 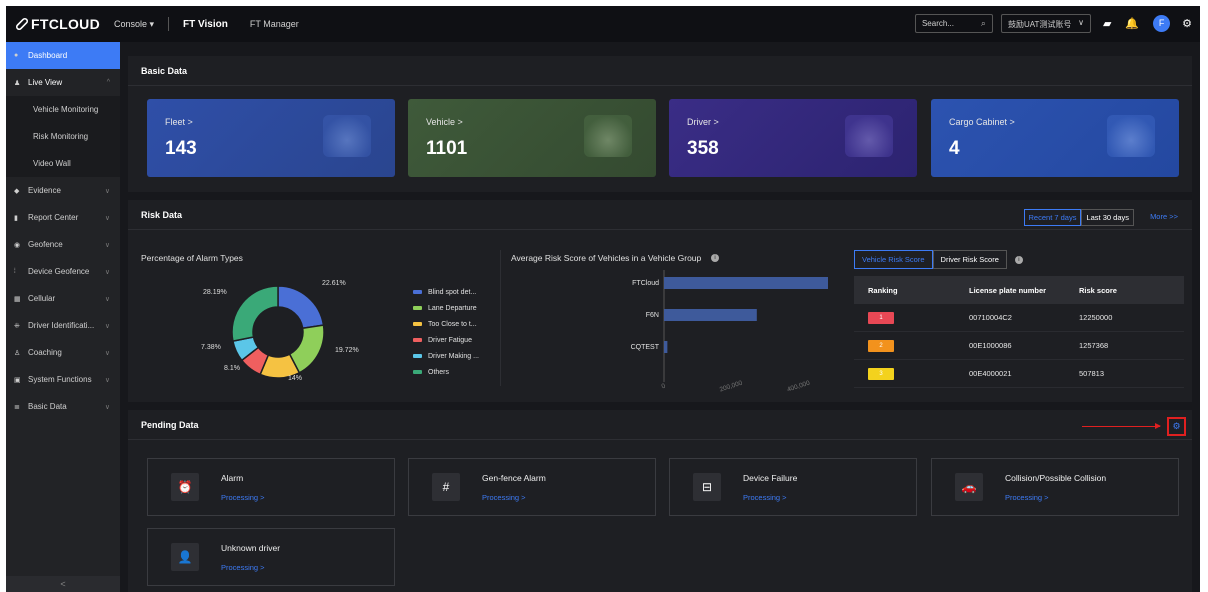 What do you see at coordinates (1045, 23) in the screenshot?
I see `account-selector: 鼓励UAT测试账号 ∨` at bounding box center [1045, 23].